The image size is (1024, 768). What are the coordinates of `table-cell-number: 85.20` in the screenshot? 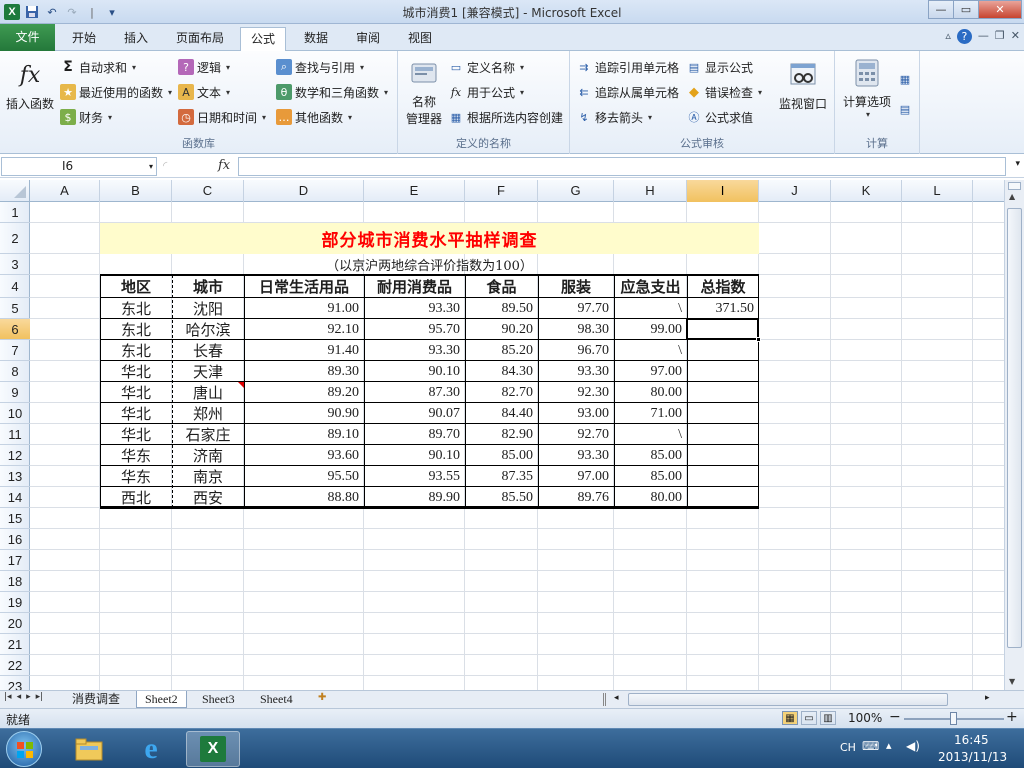 It's located at (501, 350).